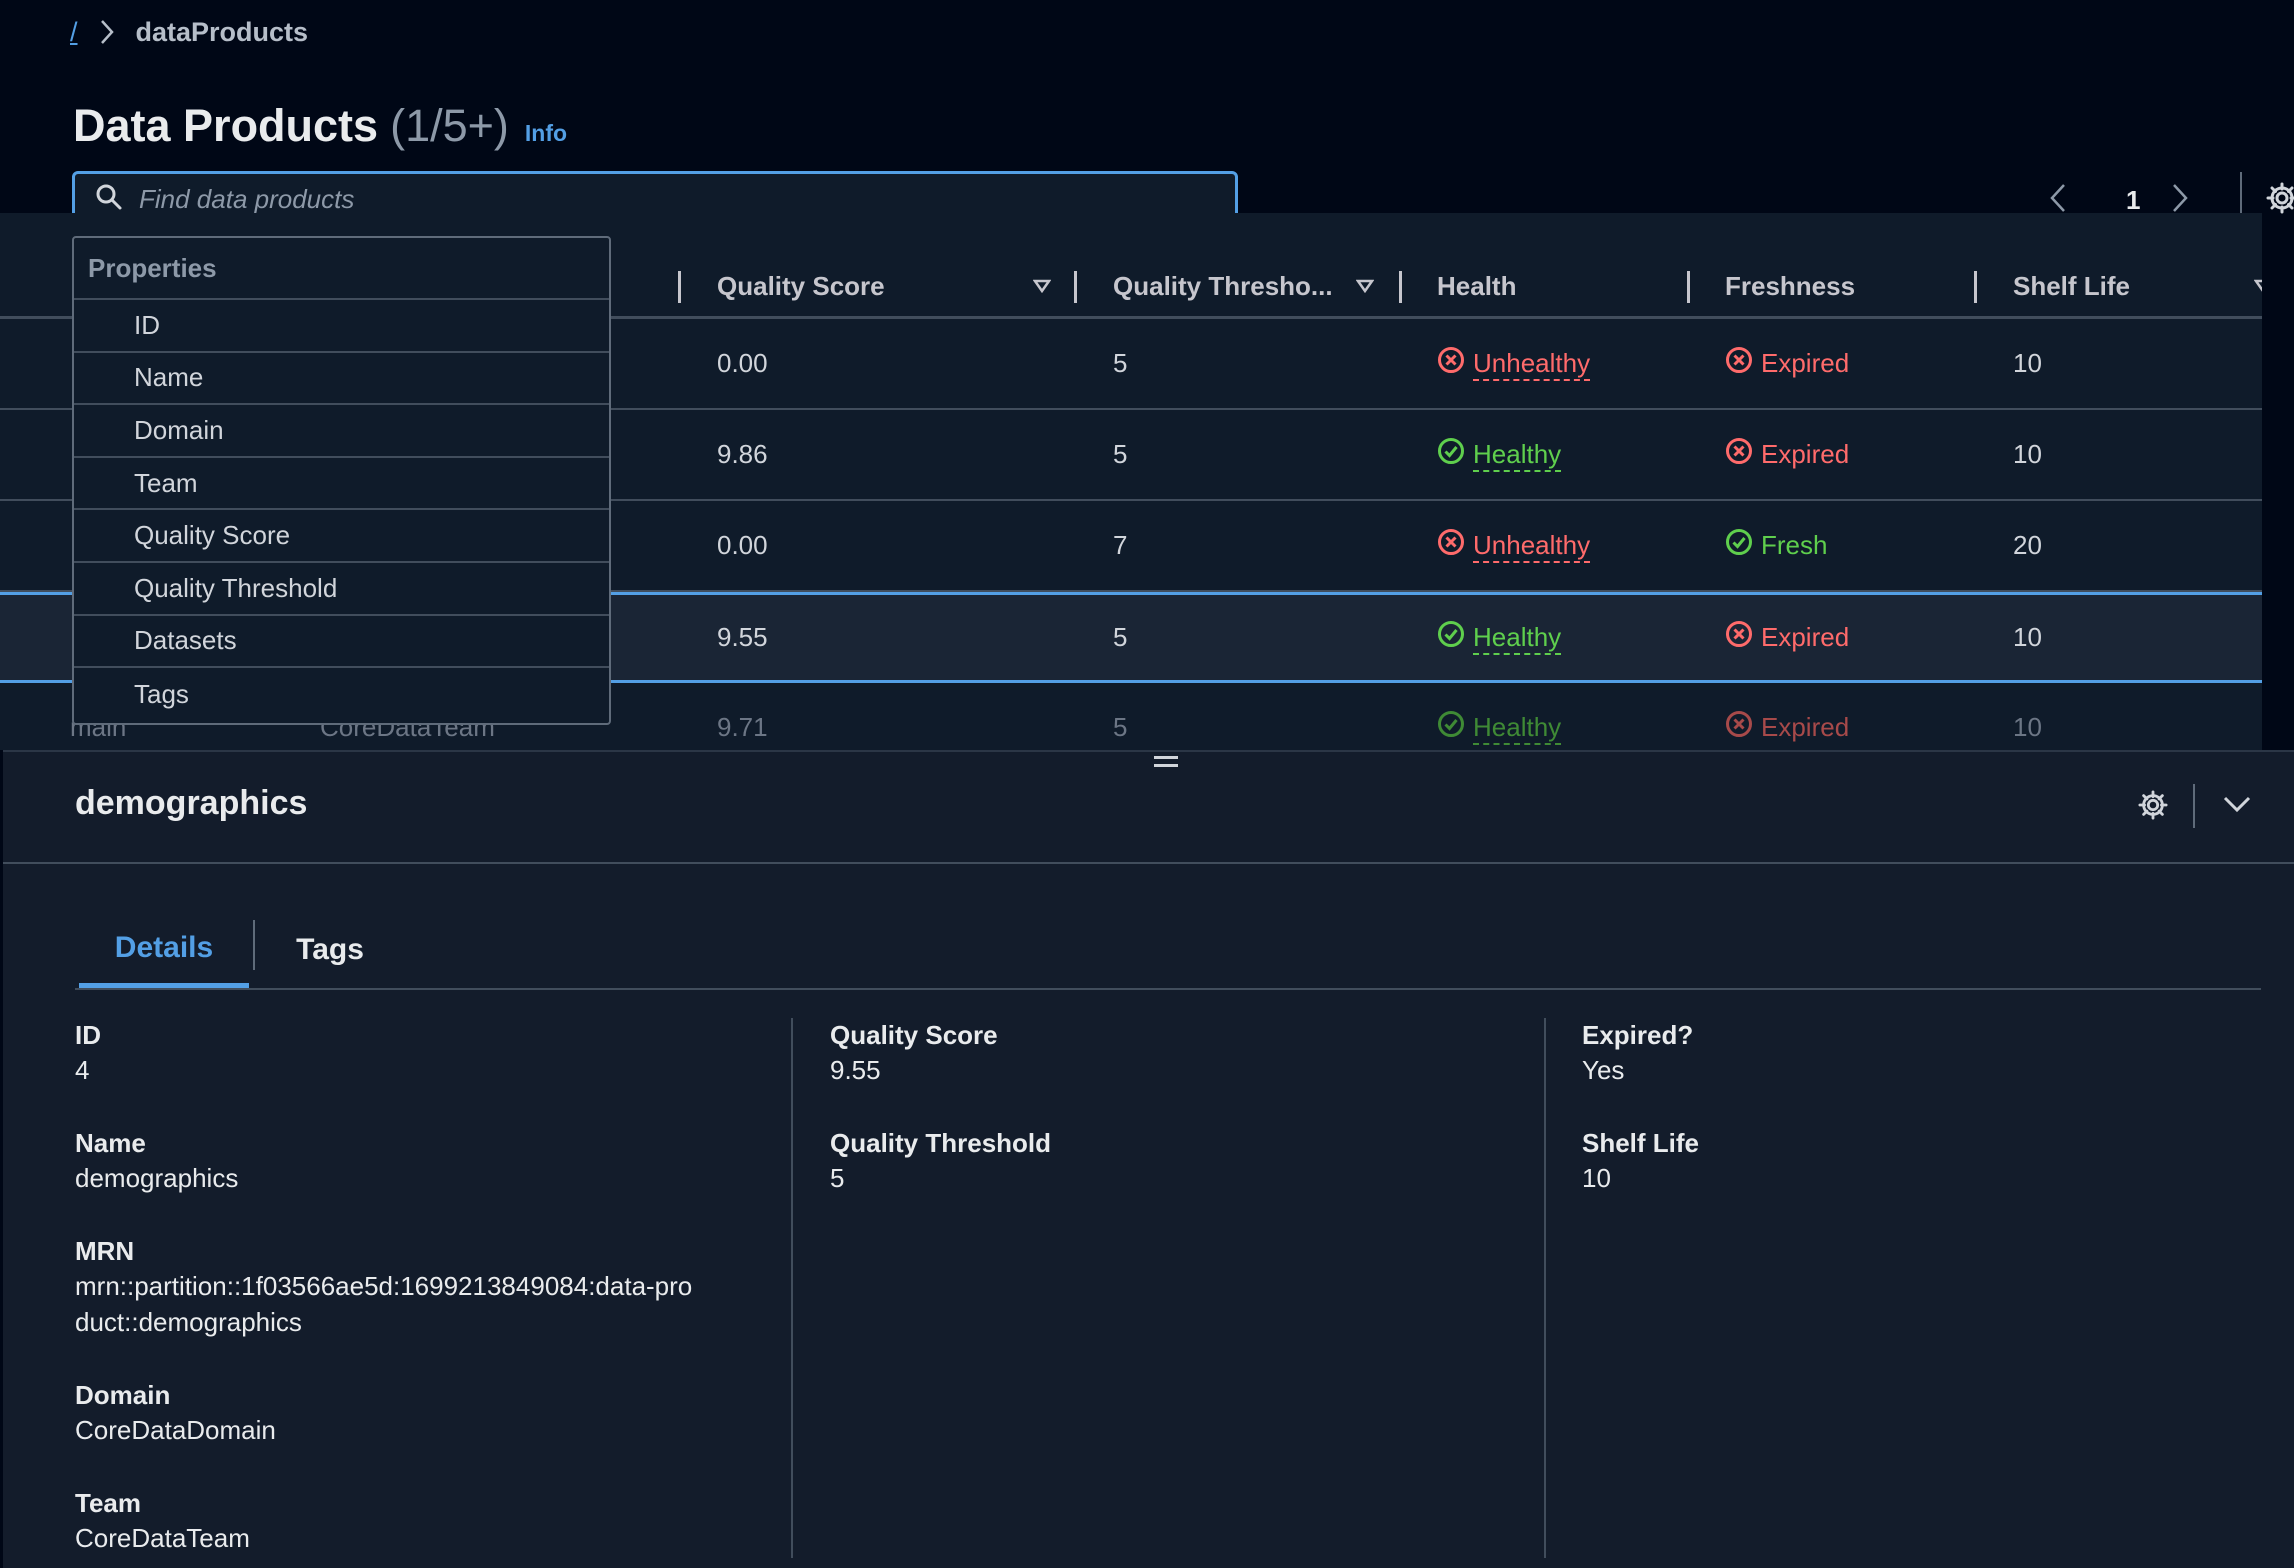 This screenshot has height=1568, width=2294. Describe the element at coordinates (1596, 1178) in the screenshot. I see `field-value: 10` at that location.